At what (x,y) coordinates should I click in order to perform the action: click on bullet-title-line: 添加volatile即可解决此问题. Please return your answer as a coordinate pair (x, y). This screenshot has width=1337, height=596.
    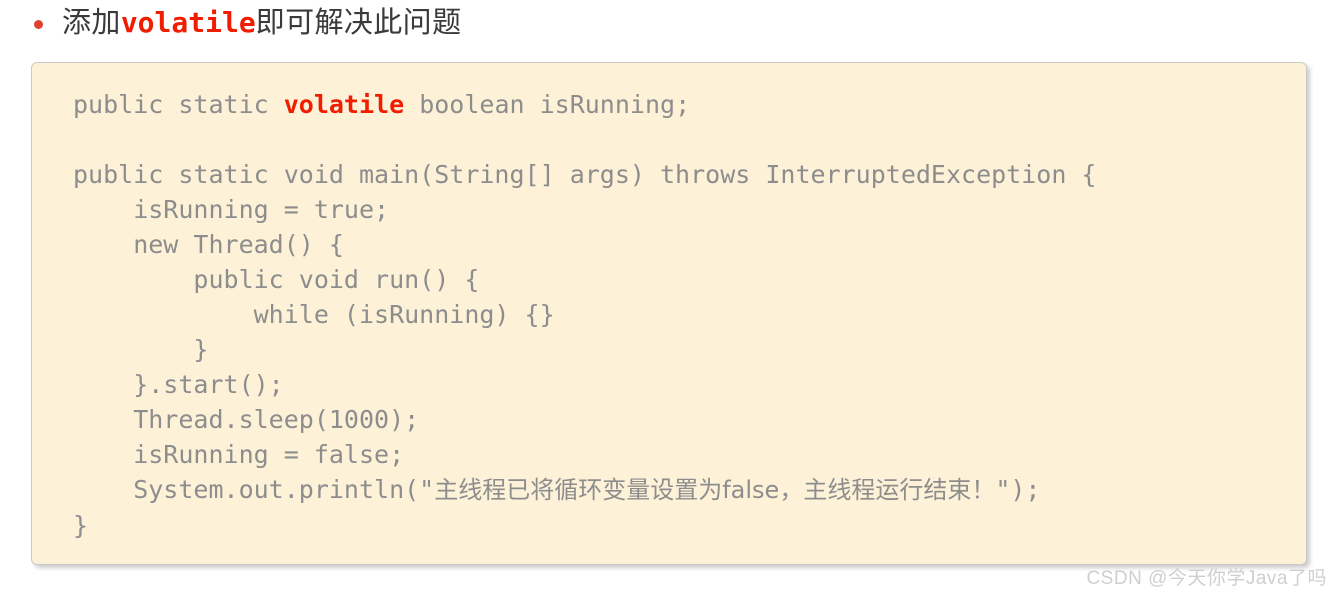
    Looking at the image, I should click on (247, 23).